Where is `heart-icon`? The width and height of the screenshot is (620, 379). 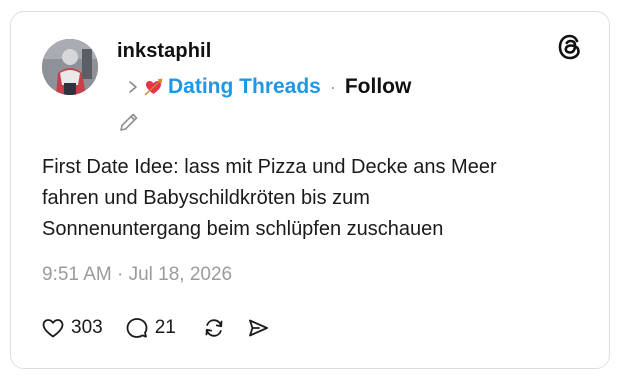
heart-icon is located at coordinates (53, 328).